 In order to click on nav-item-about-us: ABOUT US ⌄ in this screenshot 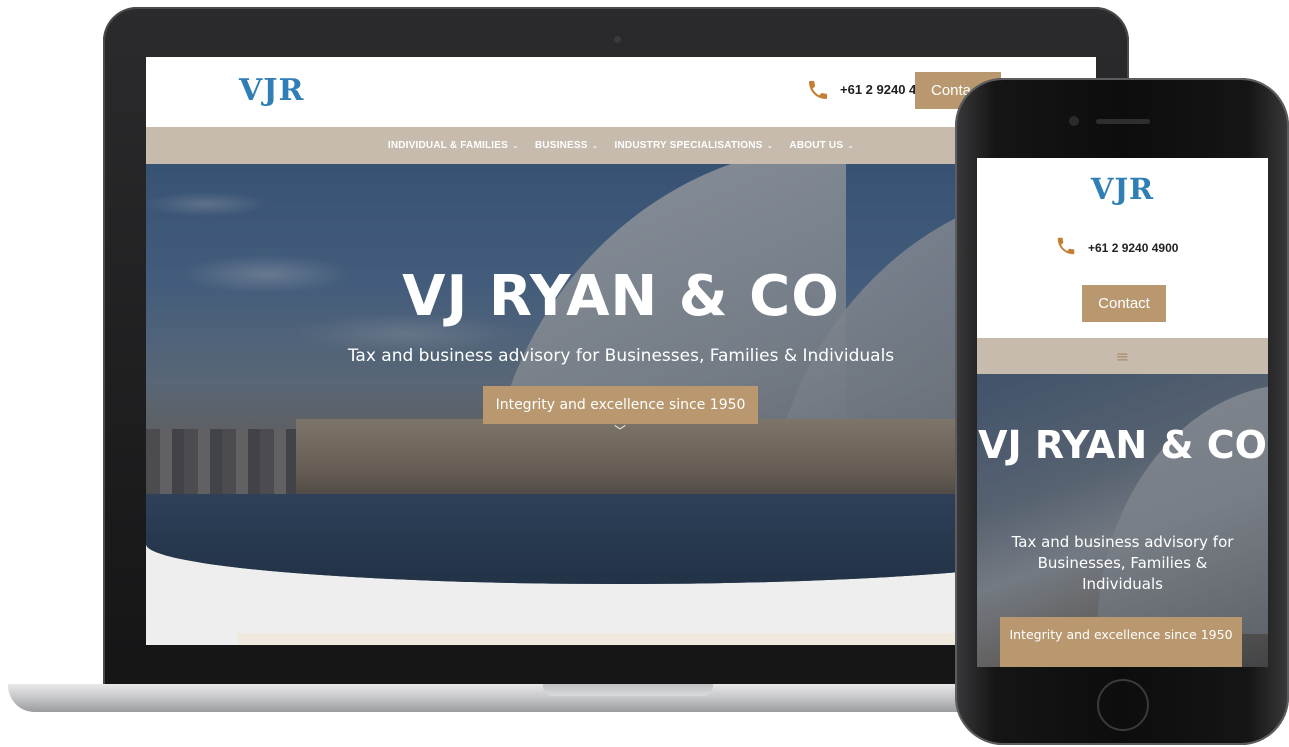, I will do `click(821, 145)`.